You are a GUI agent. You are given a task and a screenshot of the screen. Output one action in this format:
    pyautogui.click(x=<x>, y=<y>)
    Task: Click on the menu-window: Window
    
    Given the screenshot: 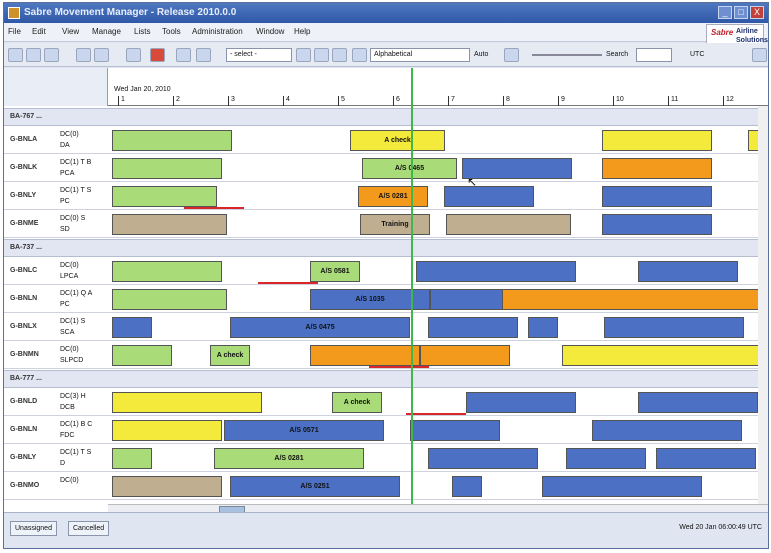 What is the action you would take?
    pyautogui.click(x=270, y=31)
    